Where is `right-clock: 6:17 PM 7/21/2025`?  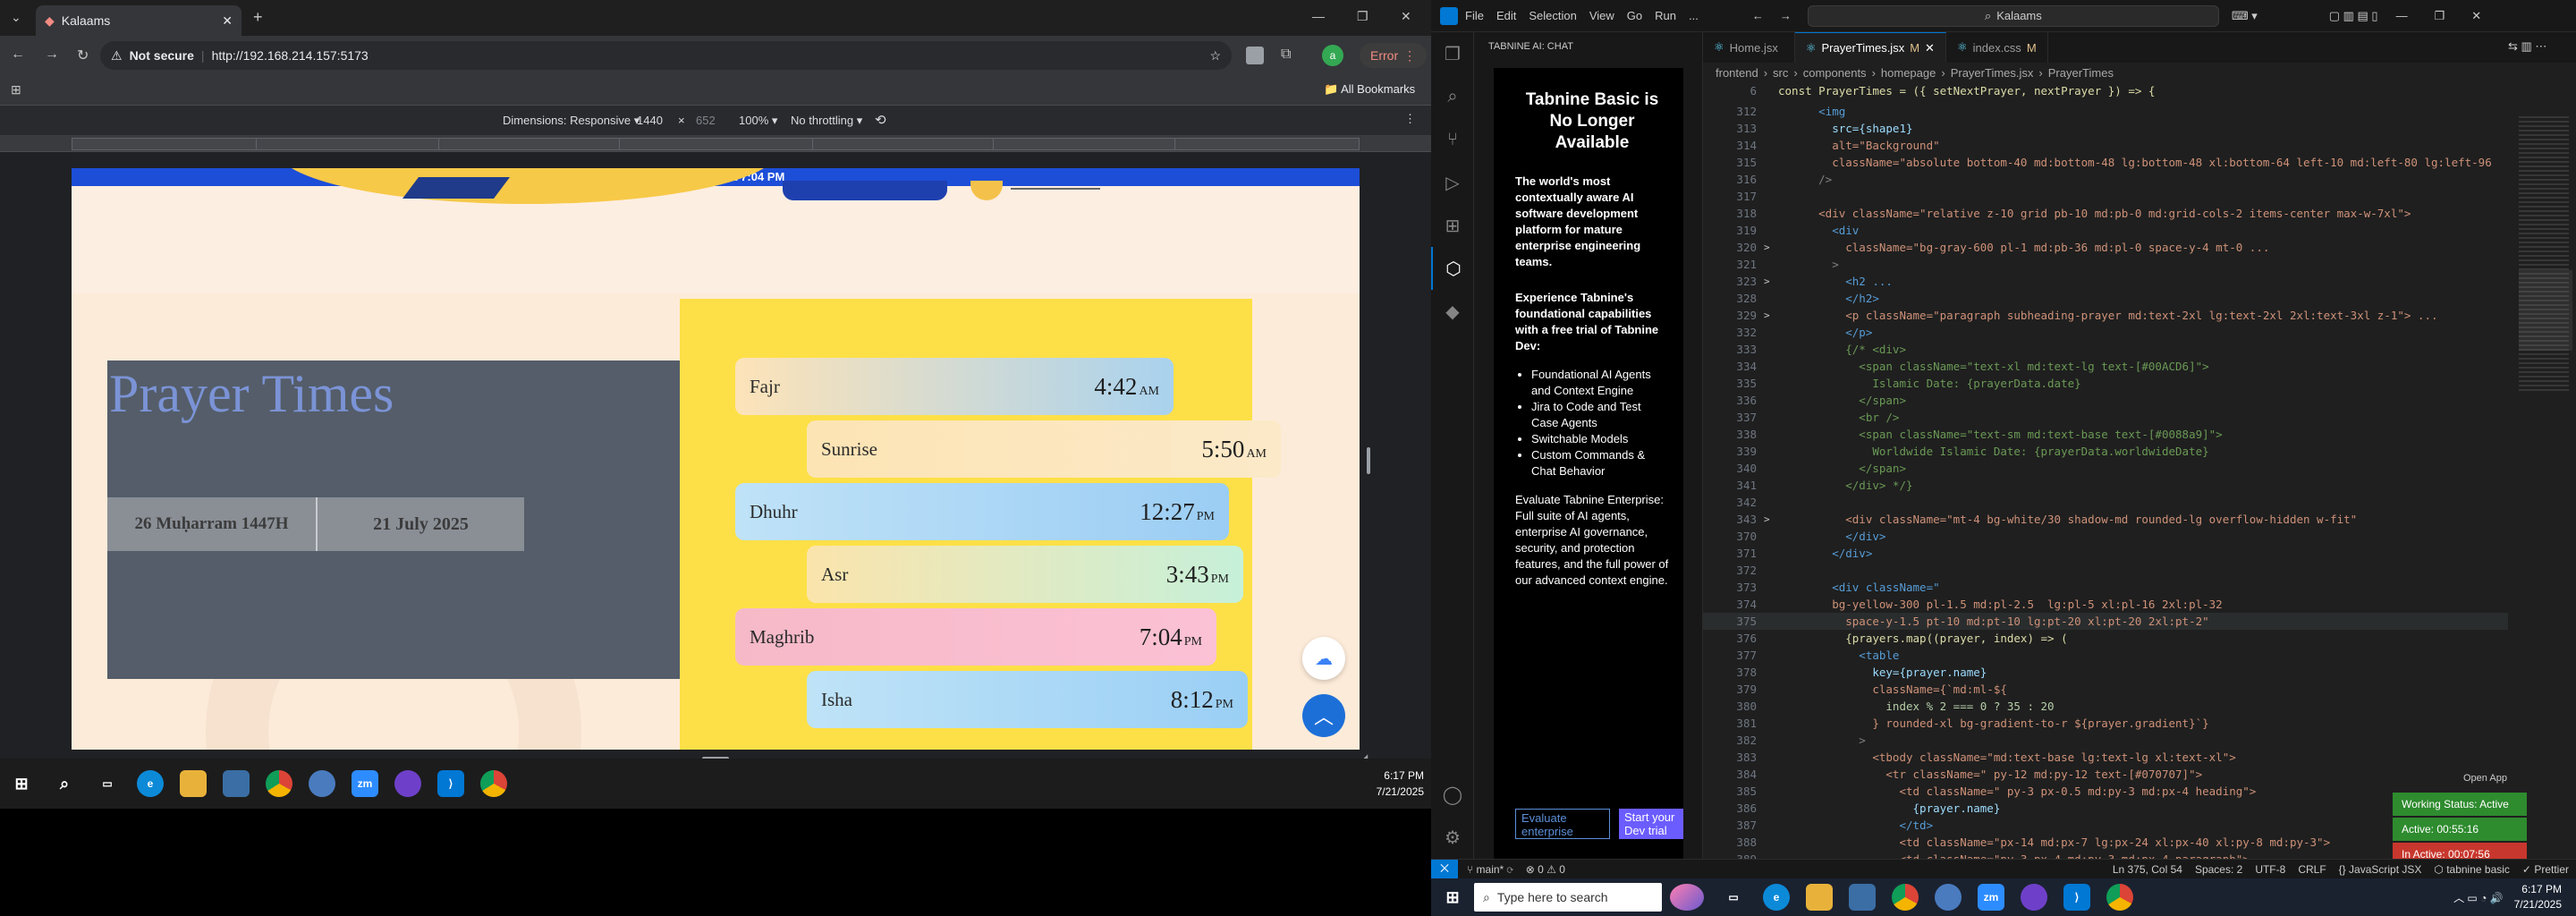
right-clock: 6:17 PM 7/21/2025 is located at coordinates (2538, 897).